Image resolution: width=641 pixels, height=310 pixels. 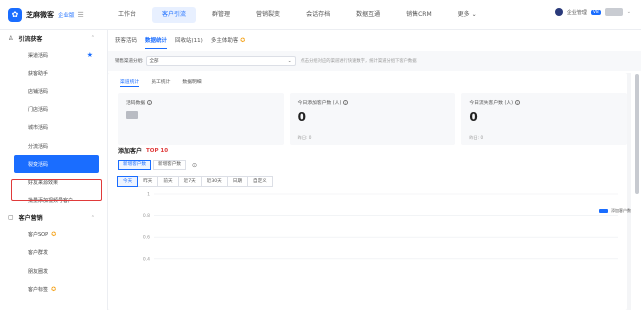 I want to click on user-icon, so click(x=558, y=12).